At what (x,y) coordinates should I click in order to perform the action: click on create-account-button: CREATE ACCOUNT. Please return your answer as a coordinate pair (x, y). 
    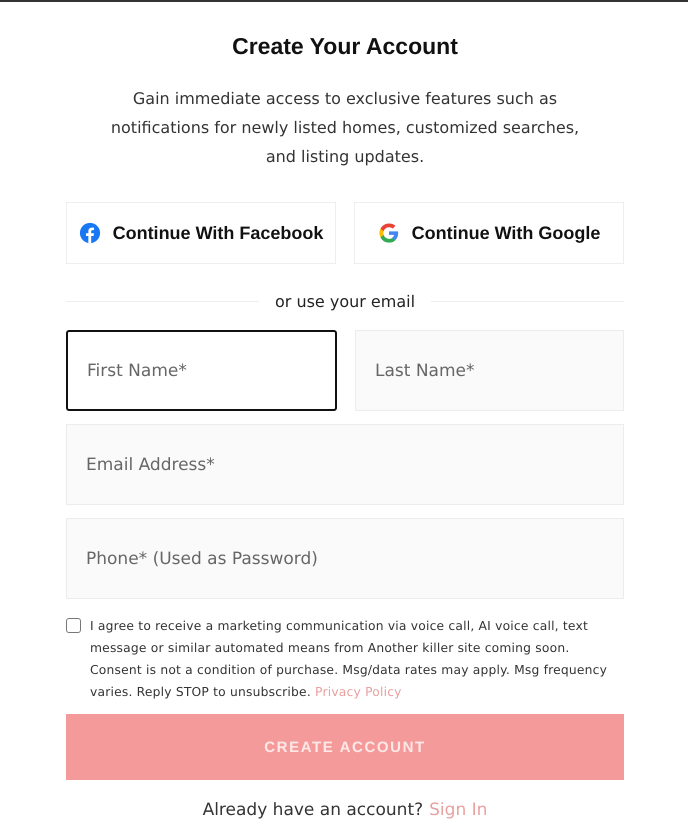
    Looking at the image, I should click on (345, 747).